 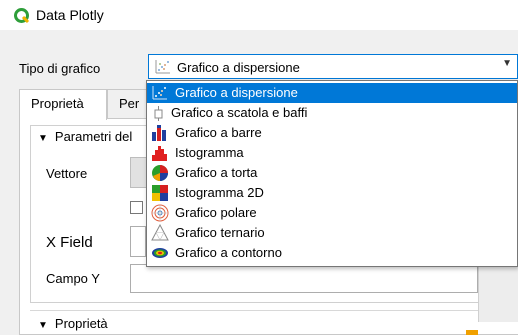 What do you see at coordinates (332, 153) in the screenshot?
I see `dropdown-item-histogram: Istogramma` at bounding box center [332, 153].